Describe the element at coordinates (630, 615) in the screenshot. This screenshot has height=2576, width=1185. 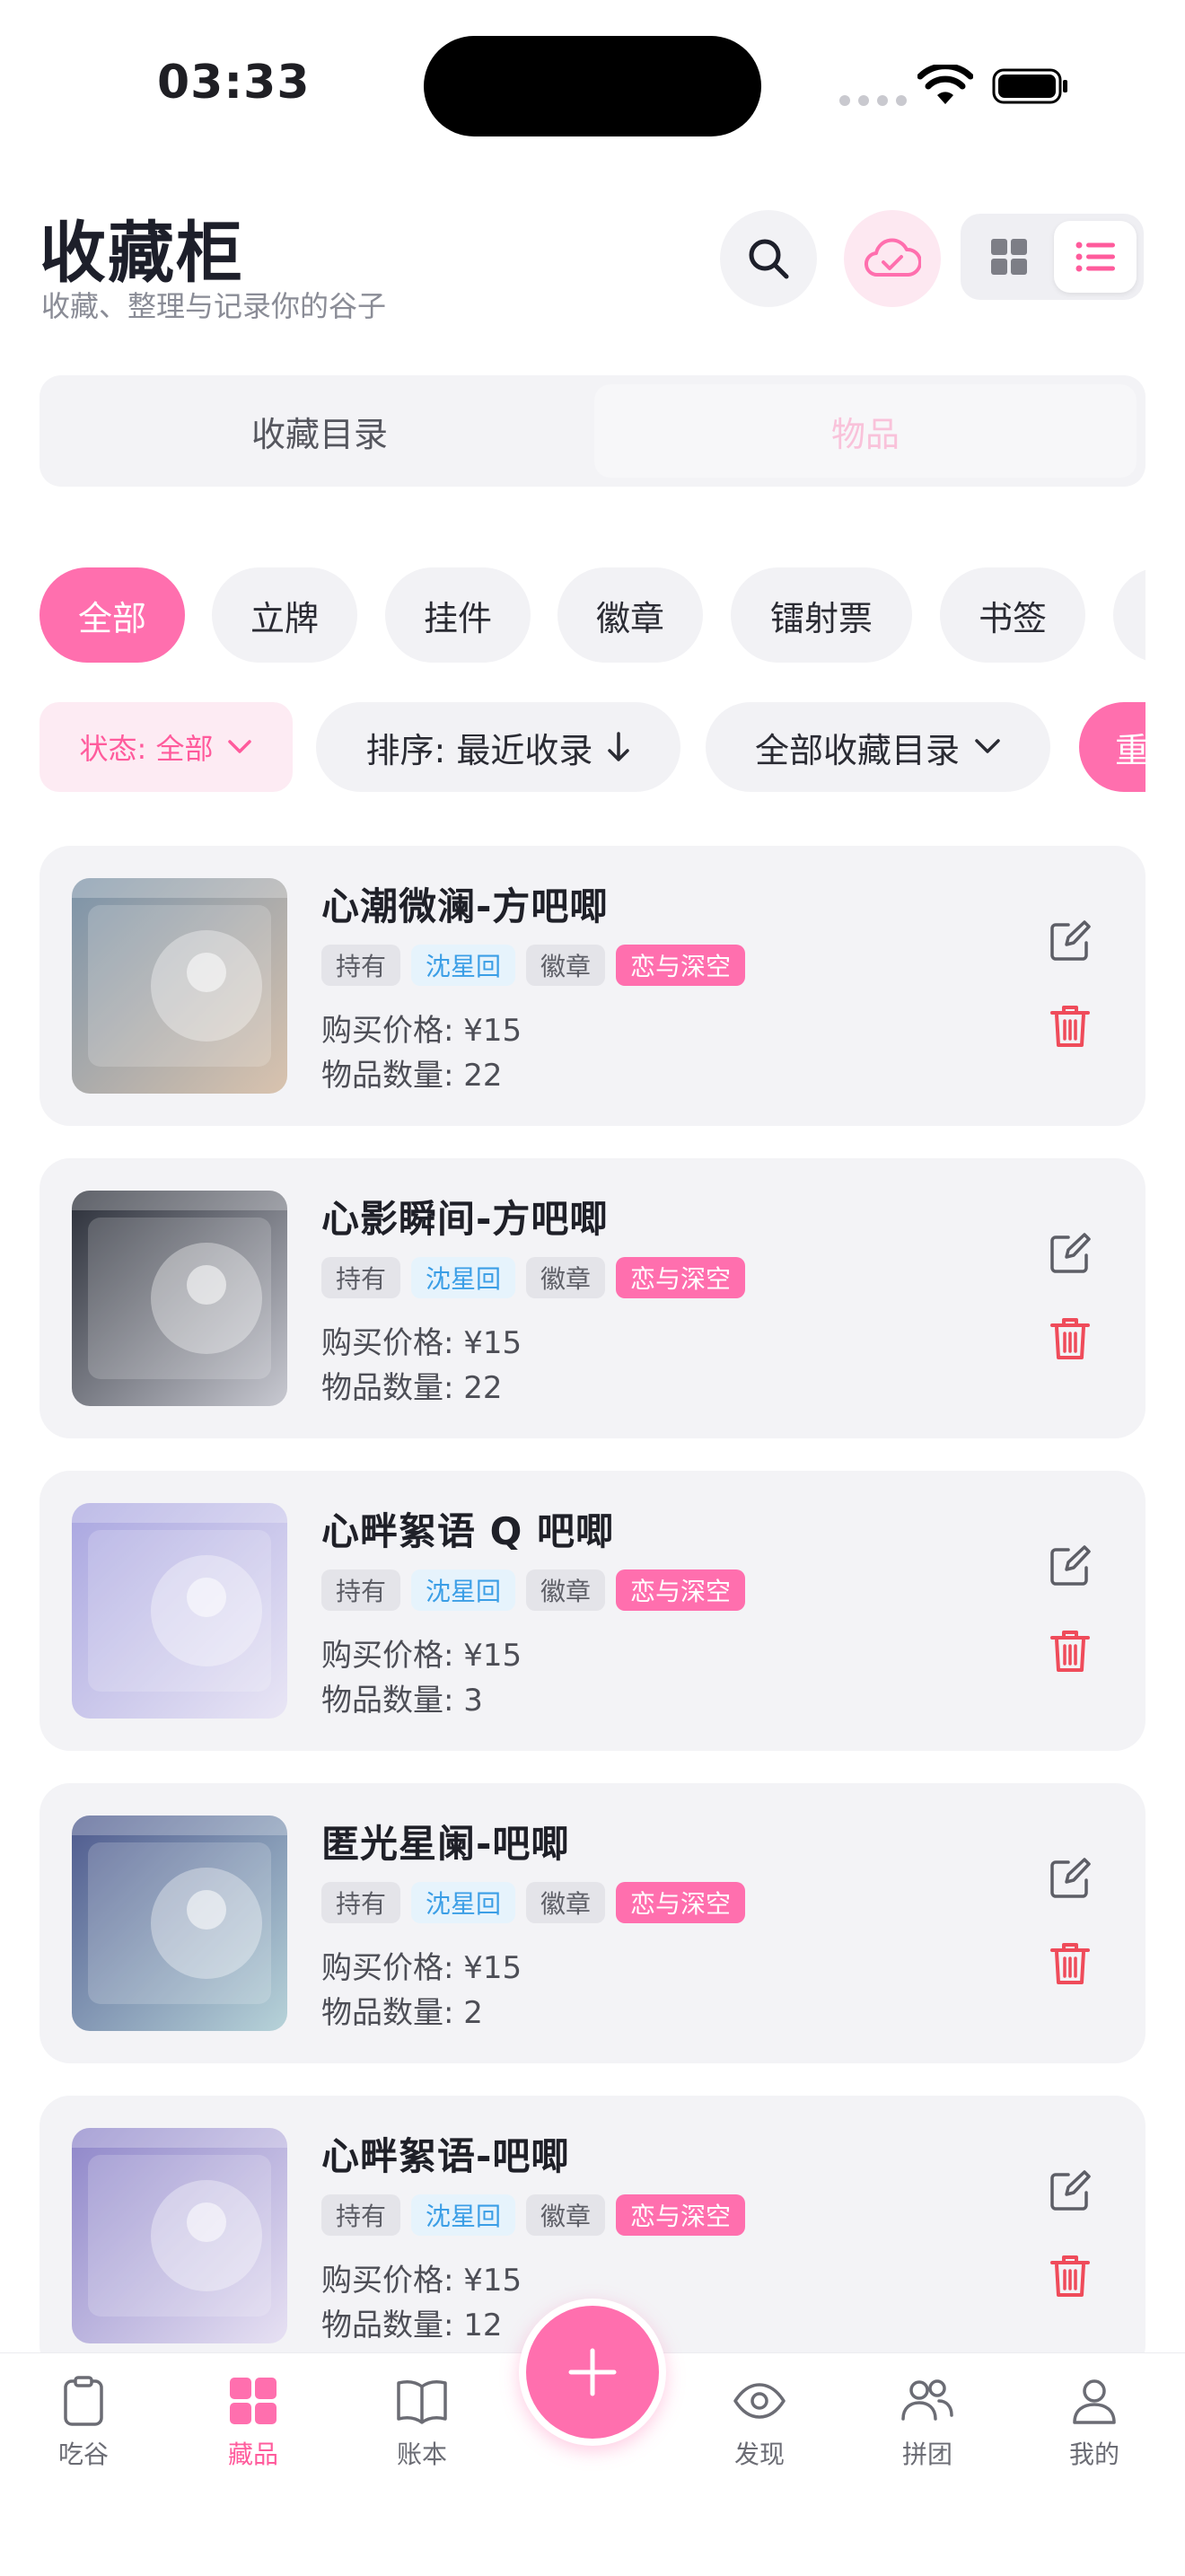
I see `chip-badge: 徽章` at that location.